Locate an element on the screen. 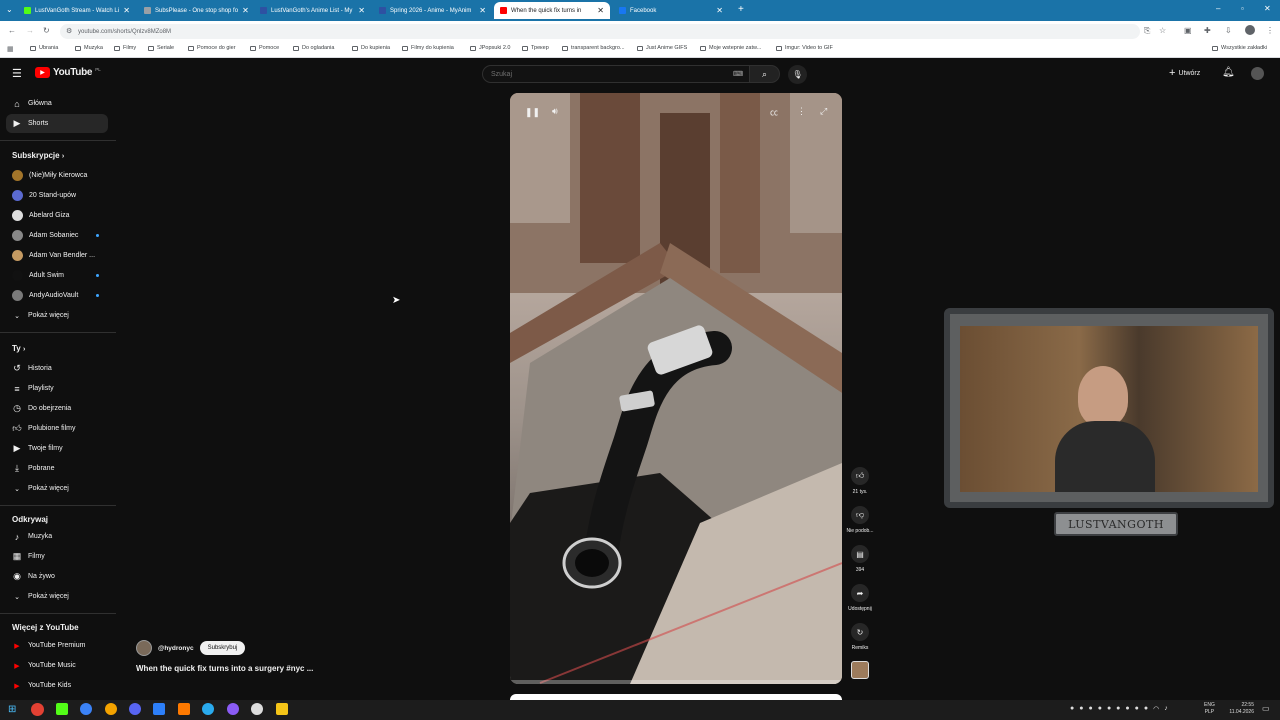 This screenshot has width=1280, height=720. explore-header: Odkrywaj is located at coordinates (30, 519).